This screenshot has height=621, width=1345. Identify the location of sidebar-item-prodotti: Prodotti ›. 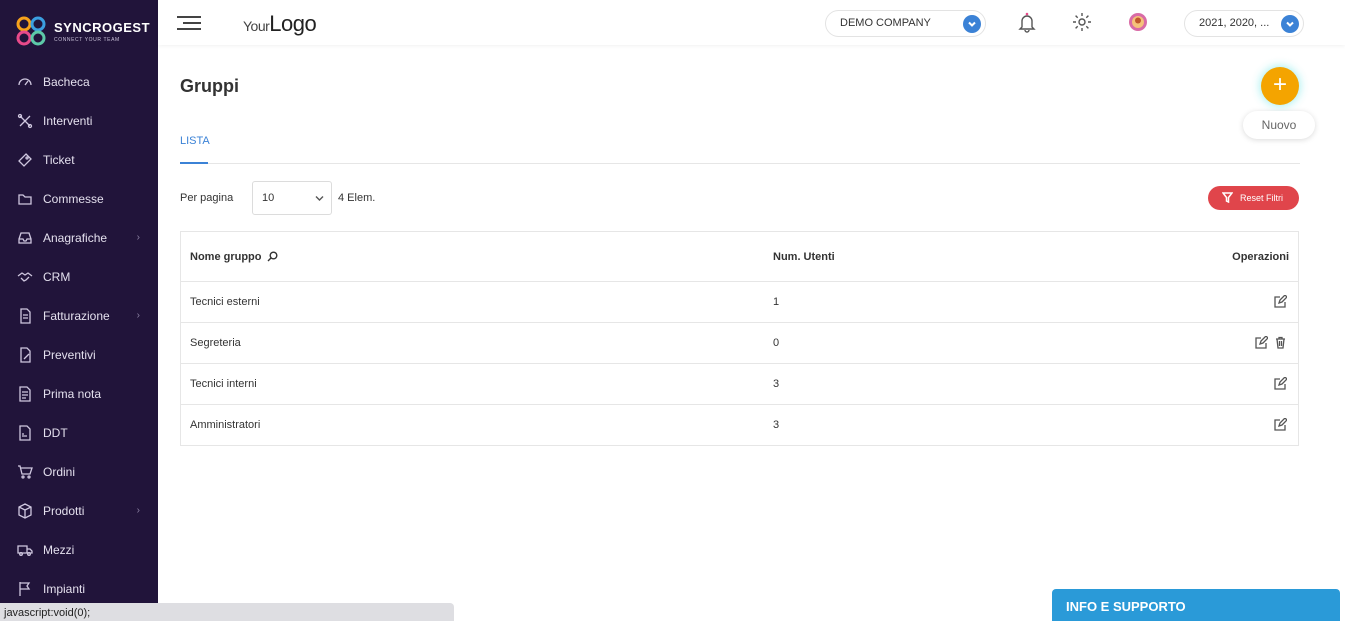
(79, 510).